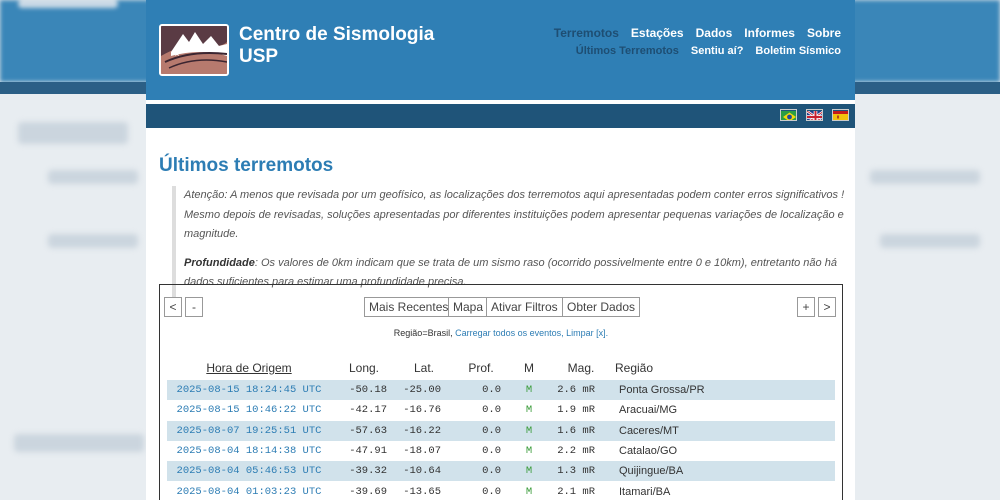  What do you see at coordinates (581, 368) in the screenshot?
I see `header-magnitude: Mag.` at bounding box center [581, 368].